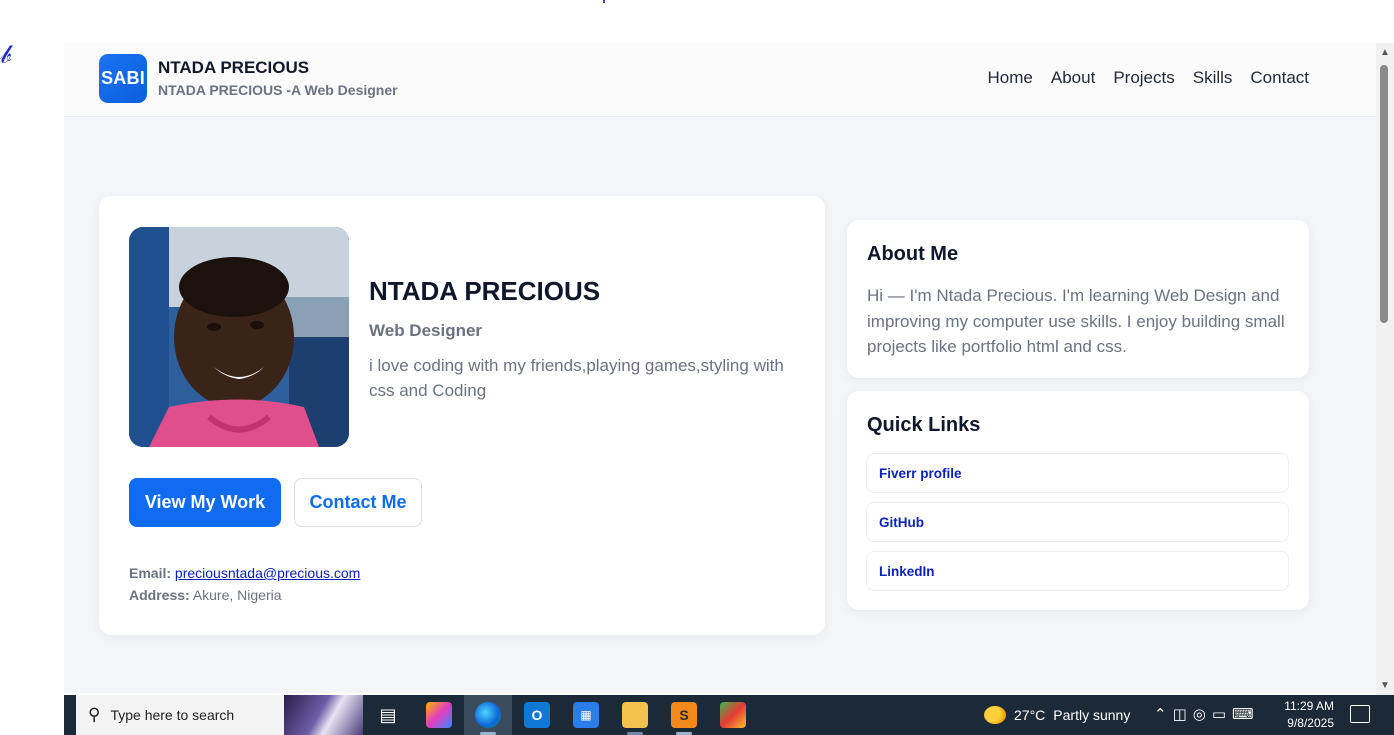 Image resolution: width=1394 pixels, height=735 pixels. Describe the element at coordinates (1309, 706) in the screenshot. I see `clock-time: 11:29 AM` at that location.